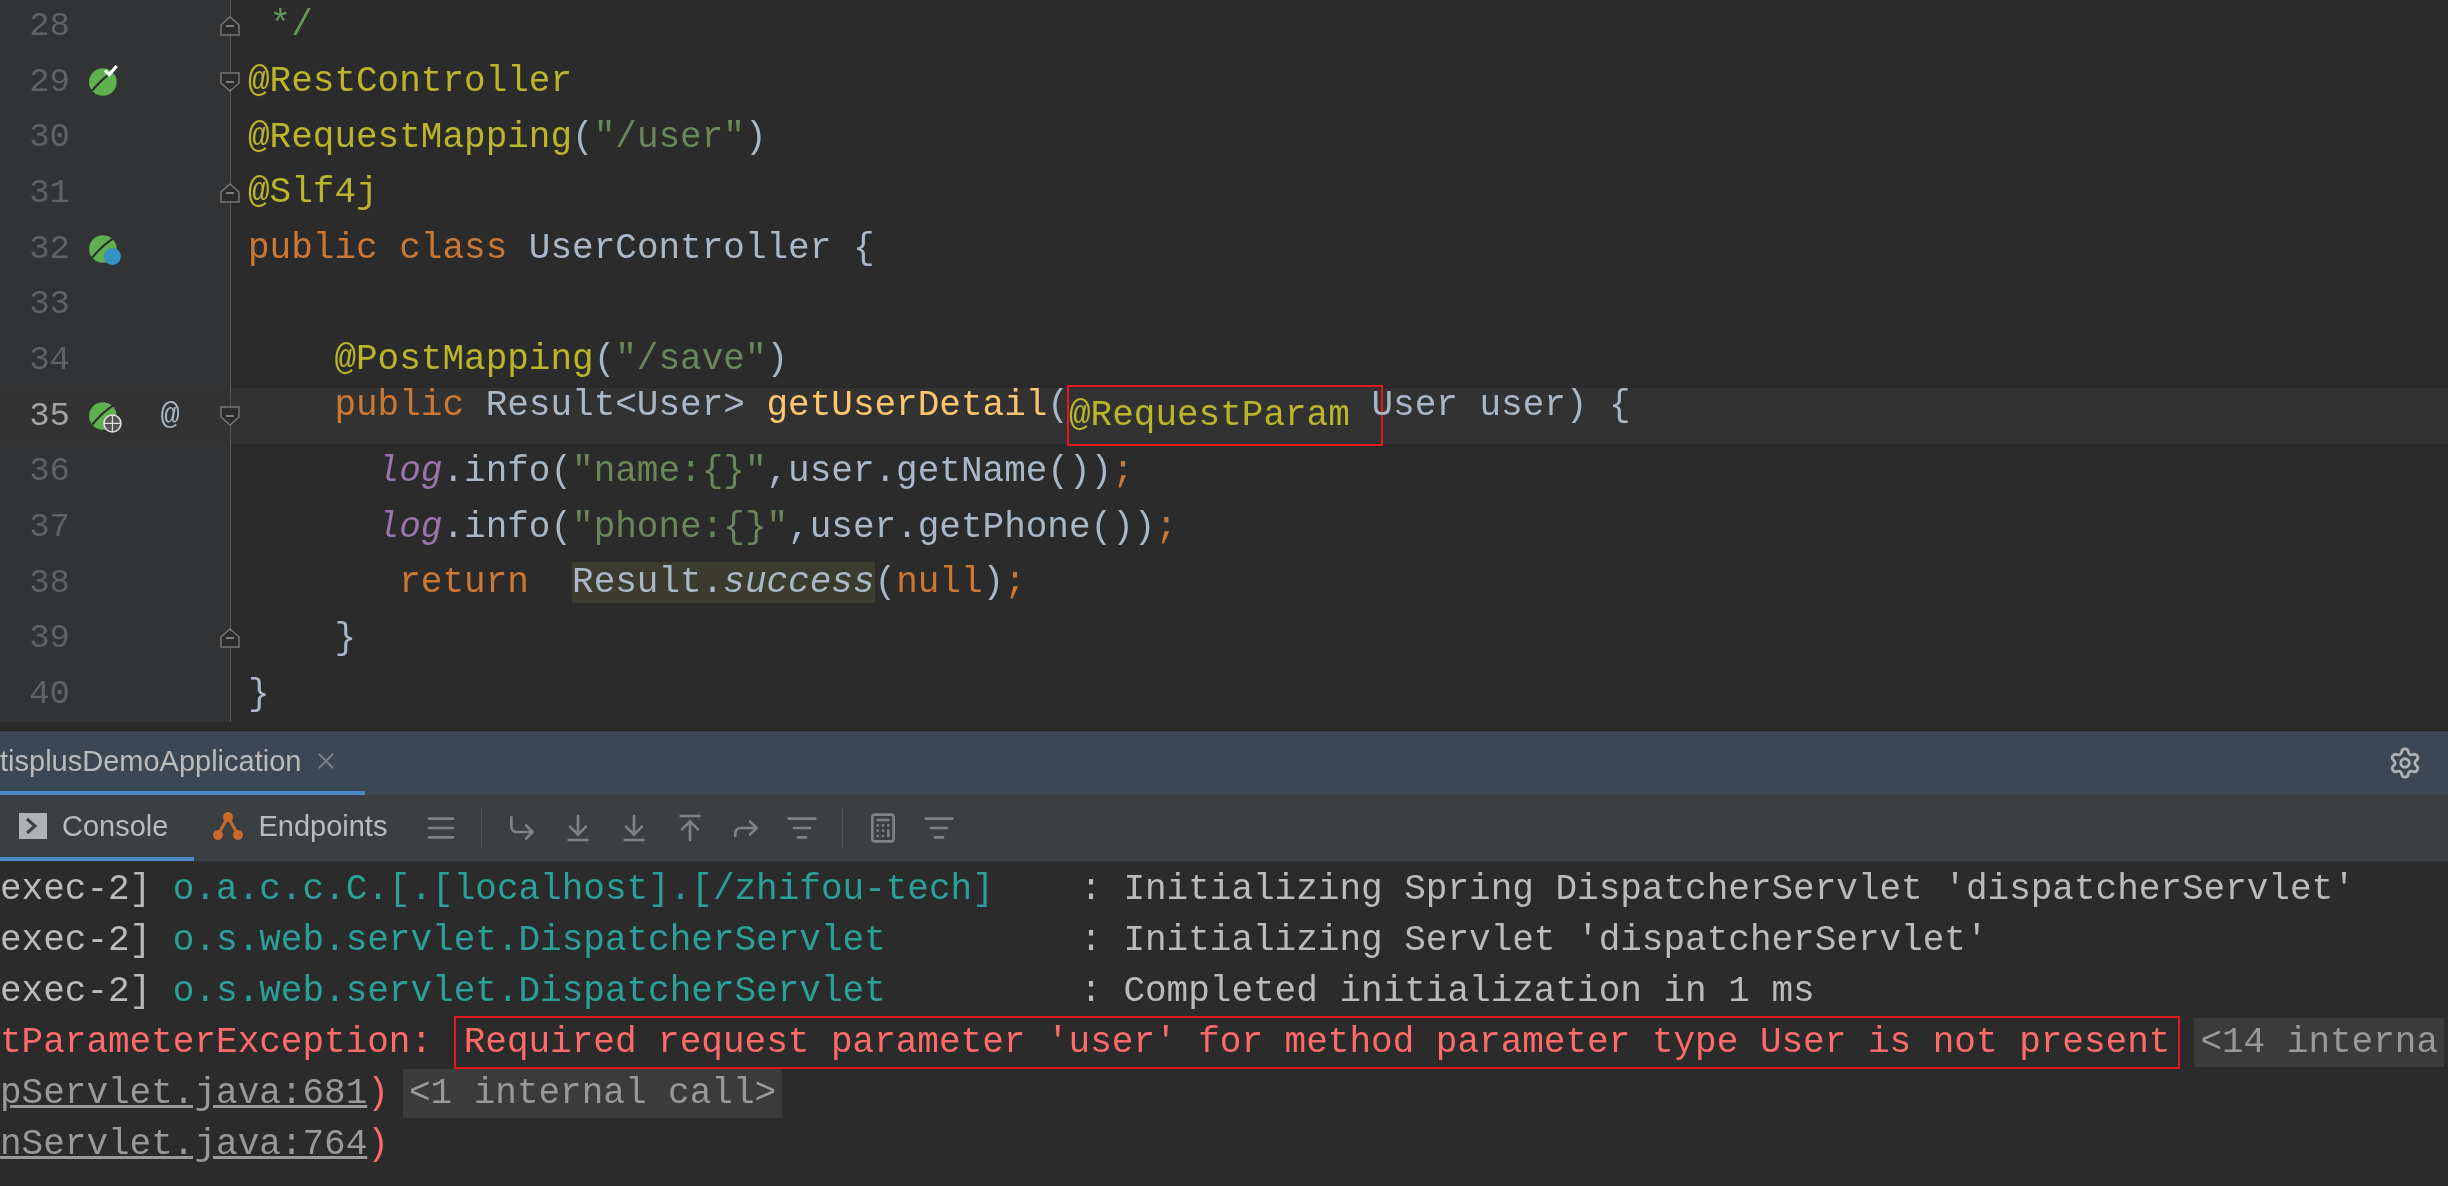 The height and width of the screenshot is (1186, 2448). Describe the element at coordinates (399, 407) in the screenshot. I see `code-token: public` at that location.